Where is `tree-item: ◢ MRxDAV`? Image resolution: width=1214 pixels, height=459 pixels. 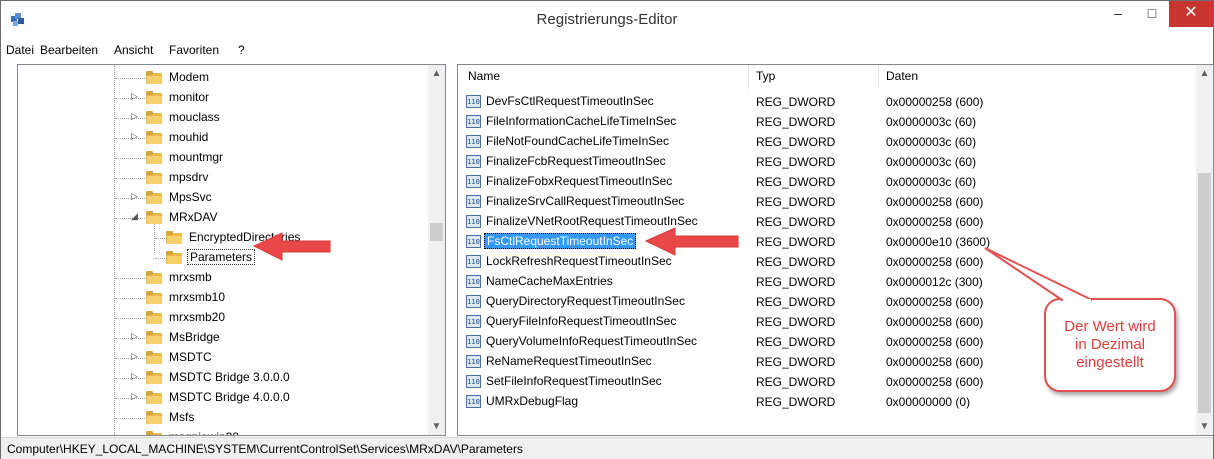
tree-item: ◢ MRxDAV is located at coordinates (260, 218).